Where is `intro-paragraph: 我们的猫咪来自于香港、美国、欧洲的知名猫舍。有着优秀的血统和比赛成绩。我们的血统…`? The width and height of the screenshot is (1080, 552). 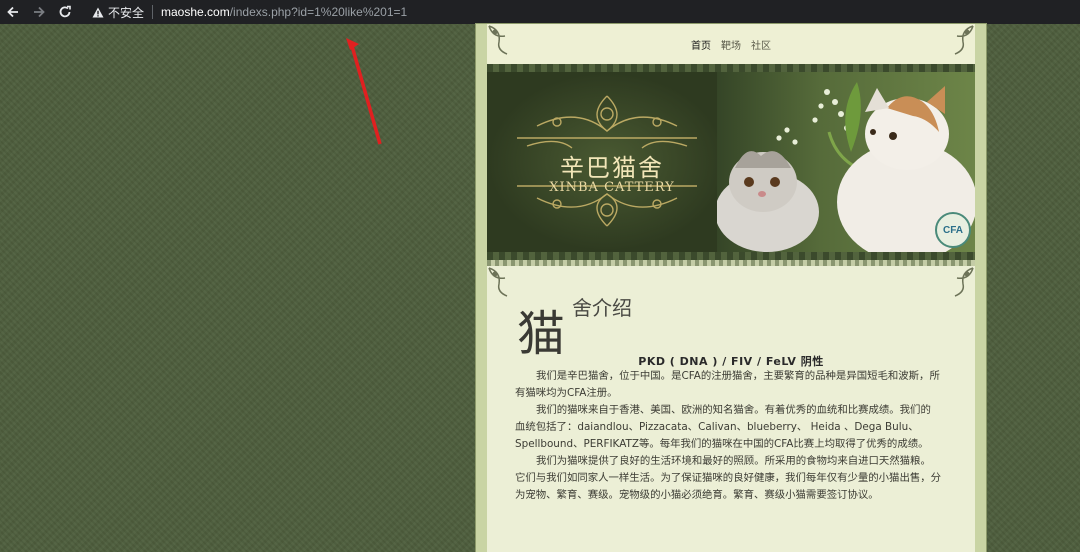 intro-paragraph: 我们的猫咪来自于香港、美国、欧洲的知名猫舍。有着优秀的血统和比赛成绩。我们的血统… is located at coordinates (723, 427).